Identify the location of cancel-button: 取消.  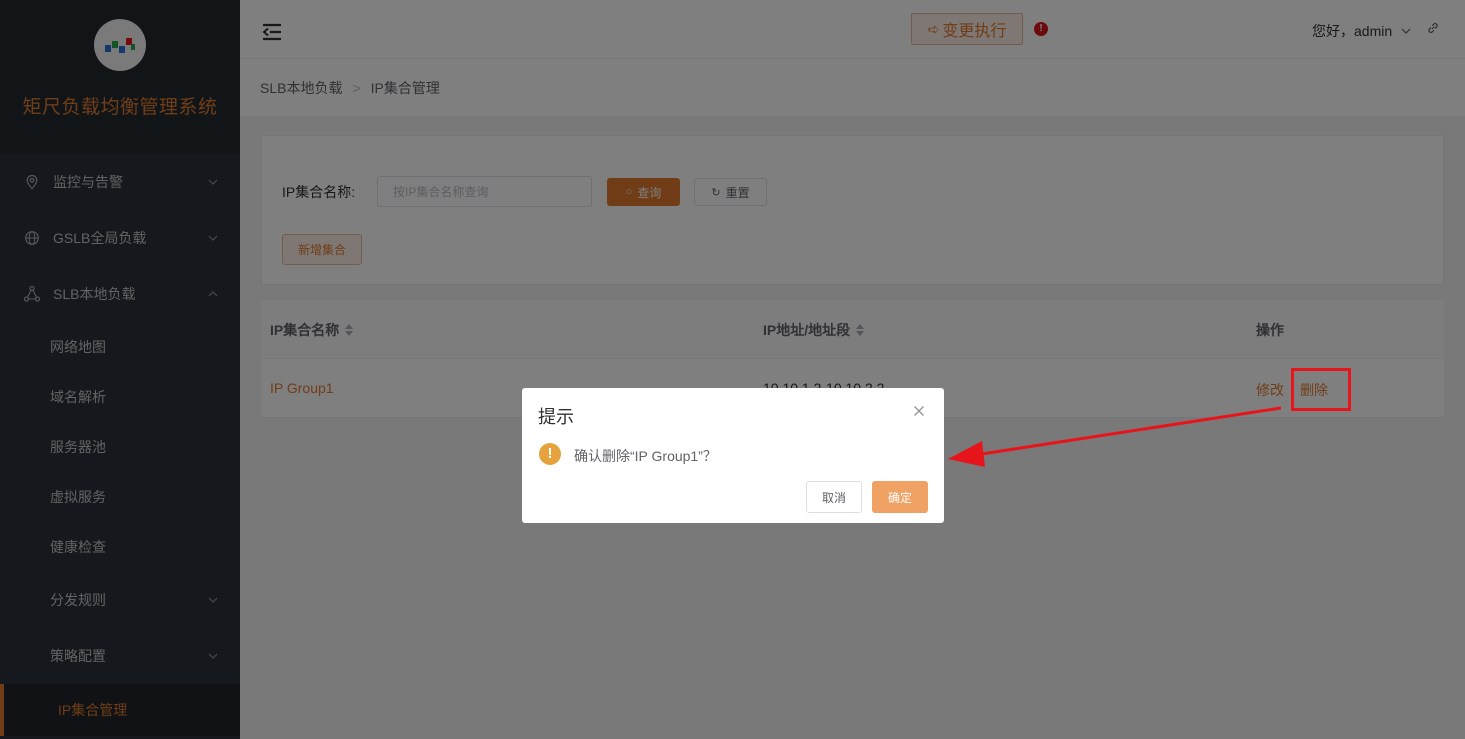
(834, 497).